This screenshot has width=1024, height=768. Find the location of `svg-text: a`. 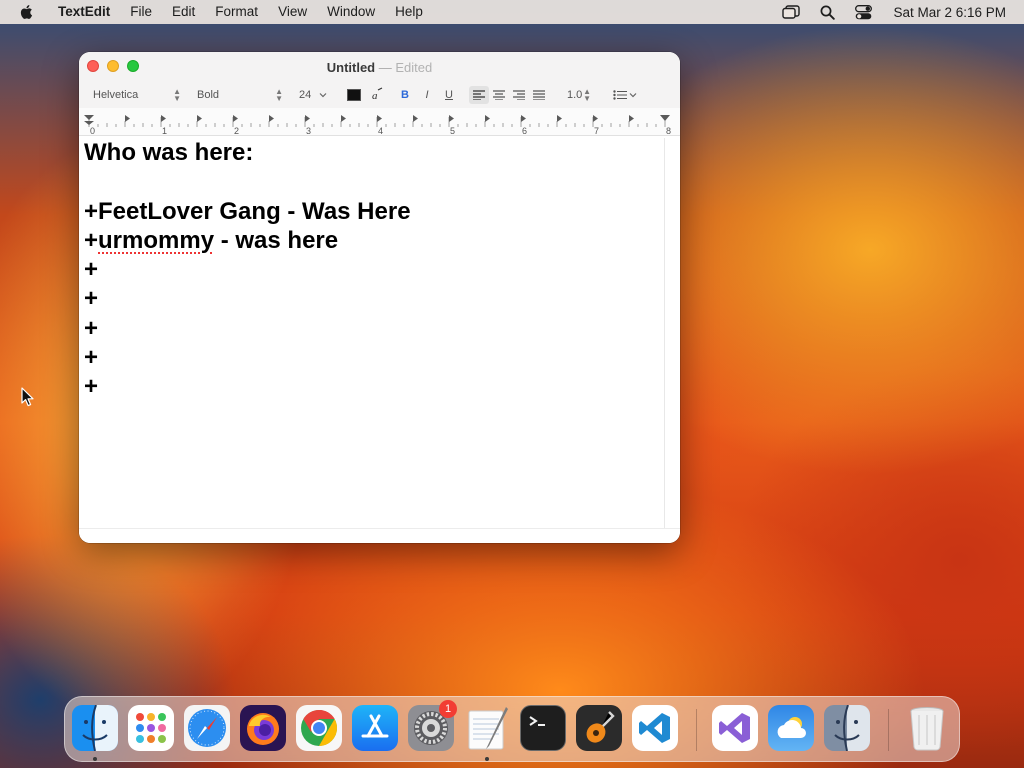

svg-text: a is located at coordinates (375, 96).